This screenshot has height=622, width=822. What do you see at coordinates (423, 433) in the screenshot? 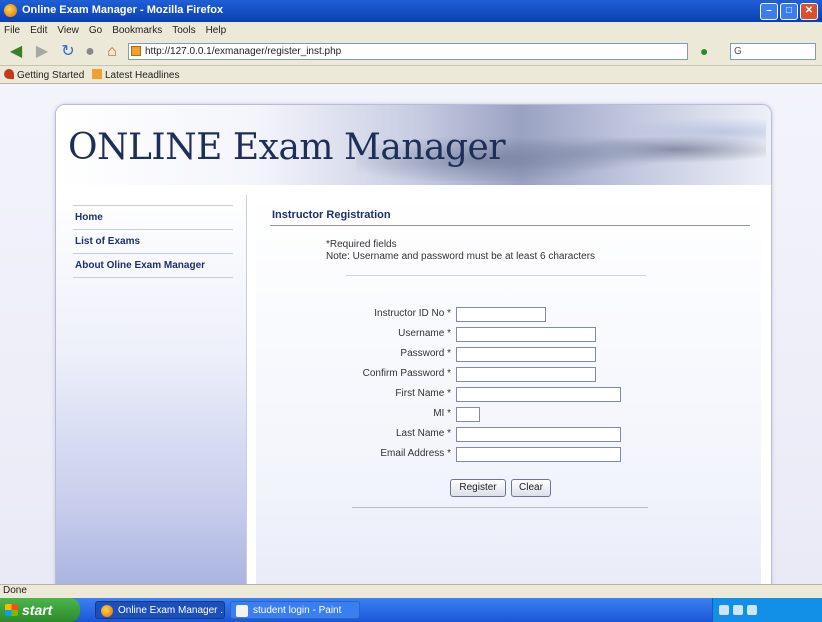
I see `last-name-label: Last Name *` at bounding box center [423, 433].